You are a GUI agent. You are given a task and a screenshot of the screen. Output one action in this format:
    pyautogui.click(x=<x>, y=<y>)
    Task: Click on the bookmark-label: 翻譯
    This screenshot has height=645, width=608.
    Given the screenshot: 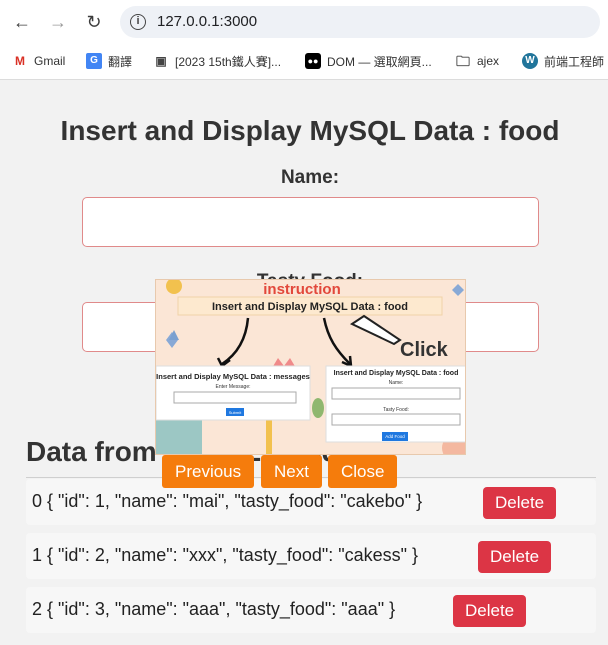 What is the action you would take?
    pyautogui.click(x=120, y=61)
    